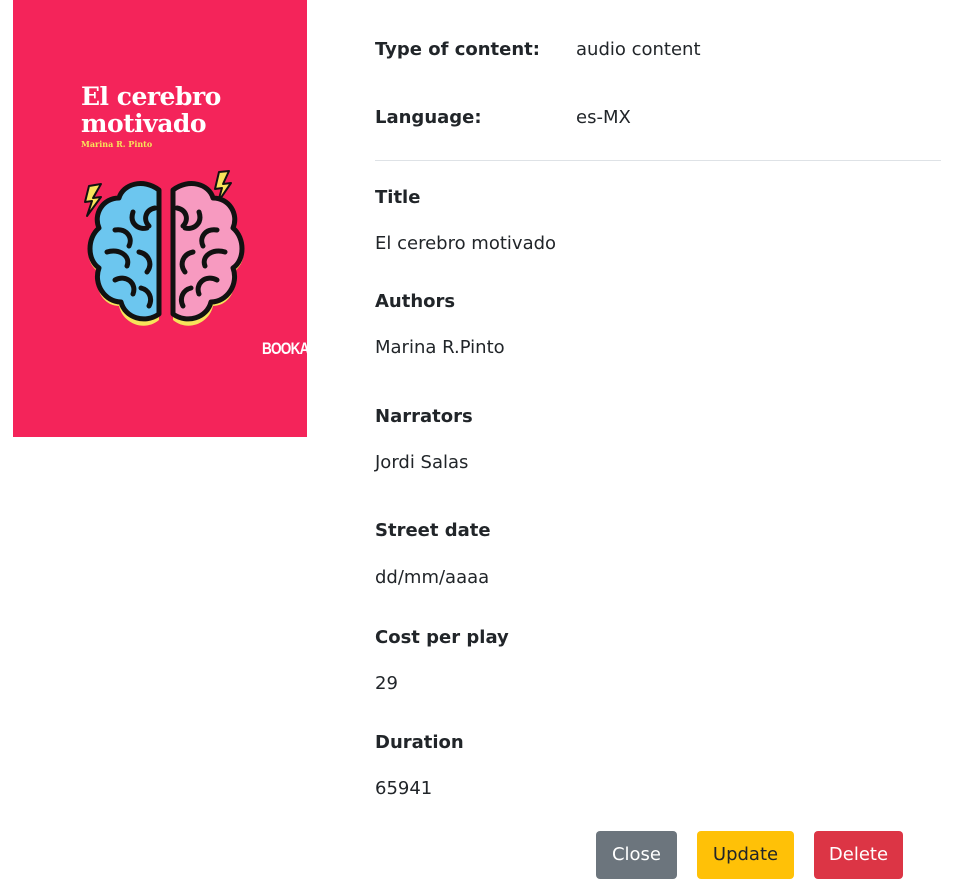 The height and width of the screenshot is (892, 973). What do you see at coordinates (164, 248) in the screenshot?
I see `brain-illustration-icon` at bounding box center [164, 248].